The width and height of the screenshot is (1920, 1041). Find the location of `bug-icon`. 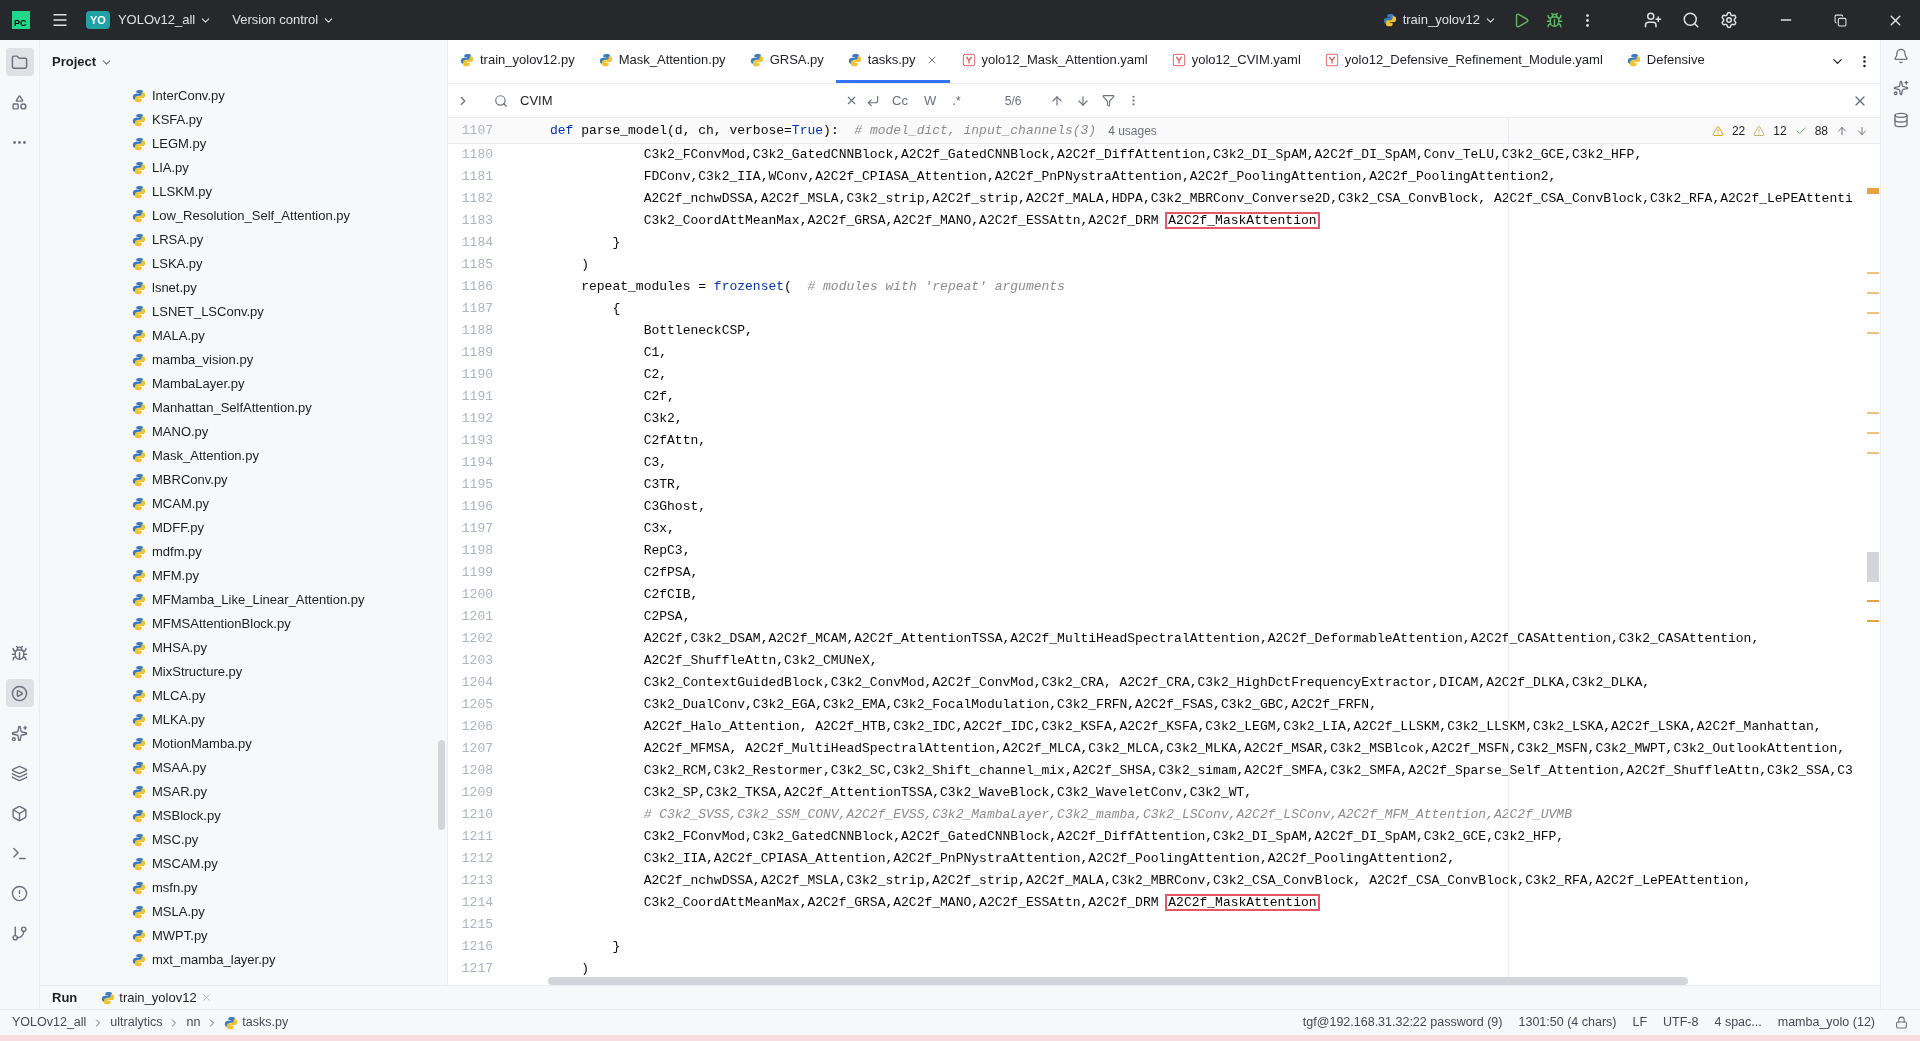

bug-icon is located at coordinates (1554, 20).